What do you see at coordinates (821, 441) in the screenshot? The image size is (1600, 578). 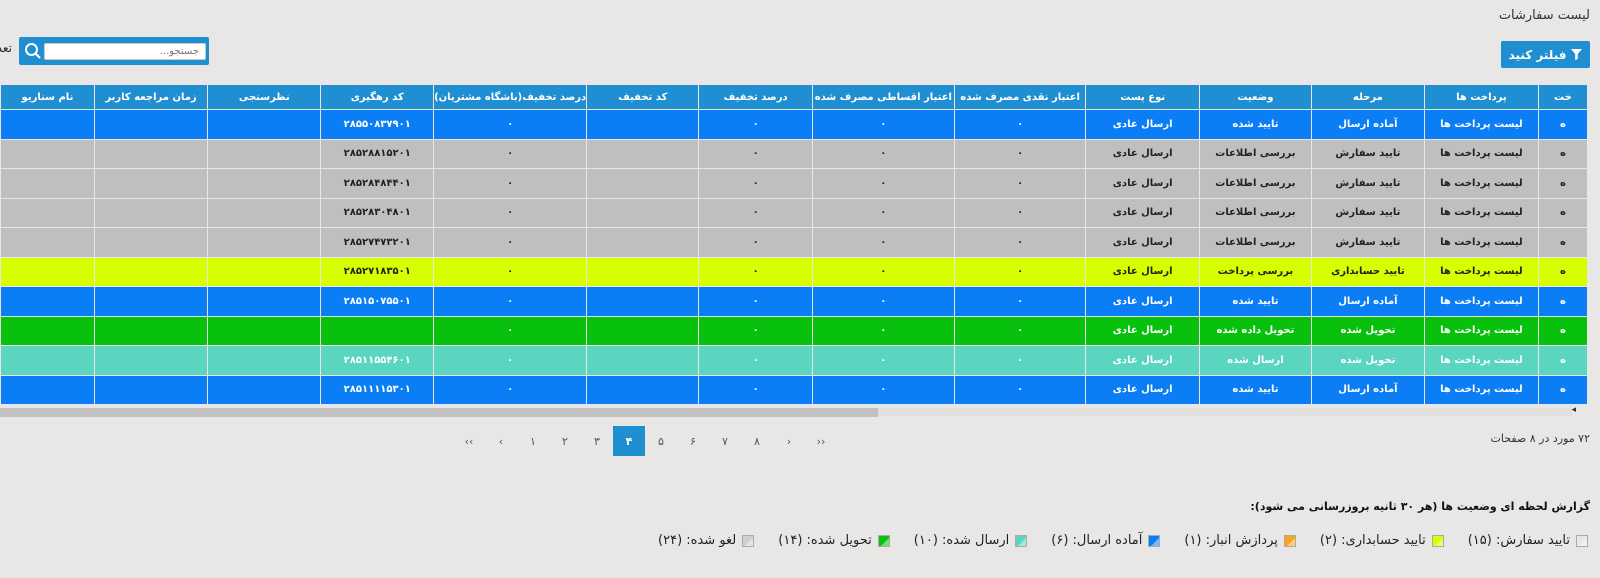 I see `page-button: ››` at bounding box center [821, 441].